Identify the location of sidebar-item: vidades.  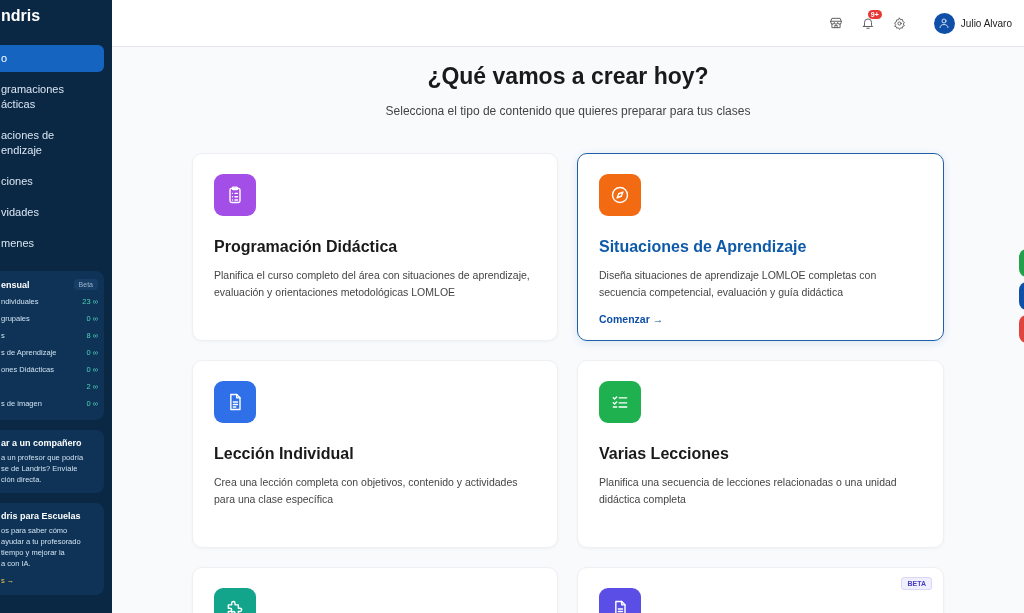
(52, 212).